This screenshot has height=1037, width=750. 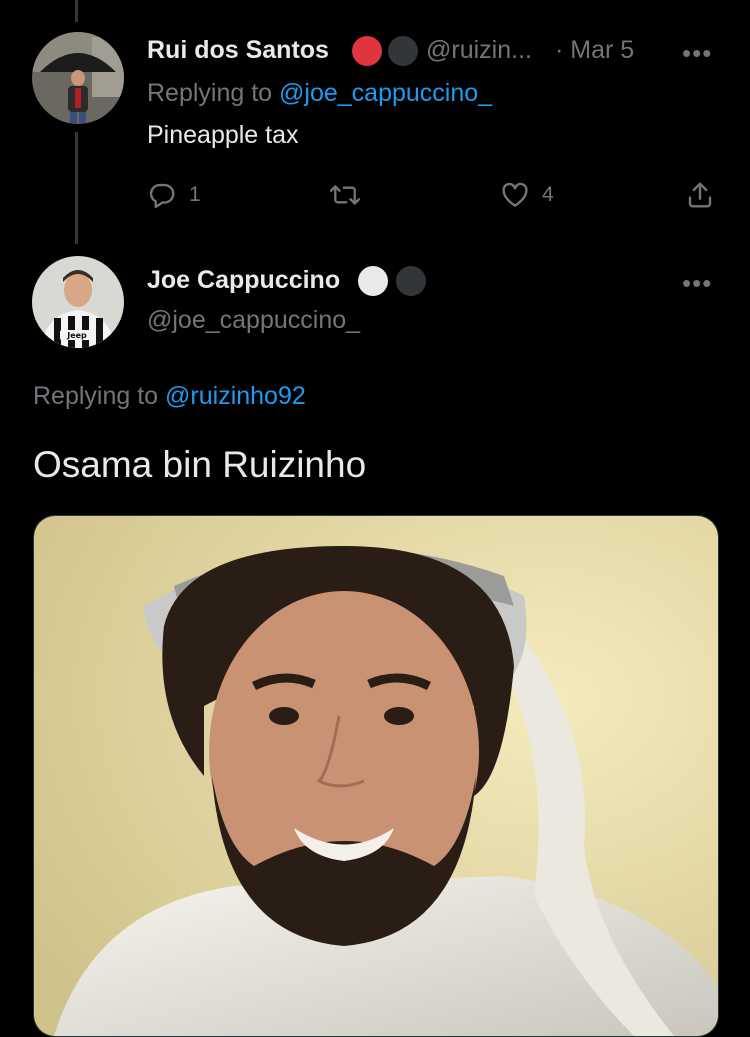 What do you see at coordinates (76, 335) in the screenshot?
I see `svg-text: Jeep` at bounding box center [76, 335].